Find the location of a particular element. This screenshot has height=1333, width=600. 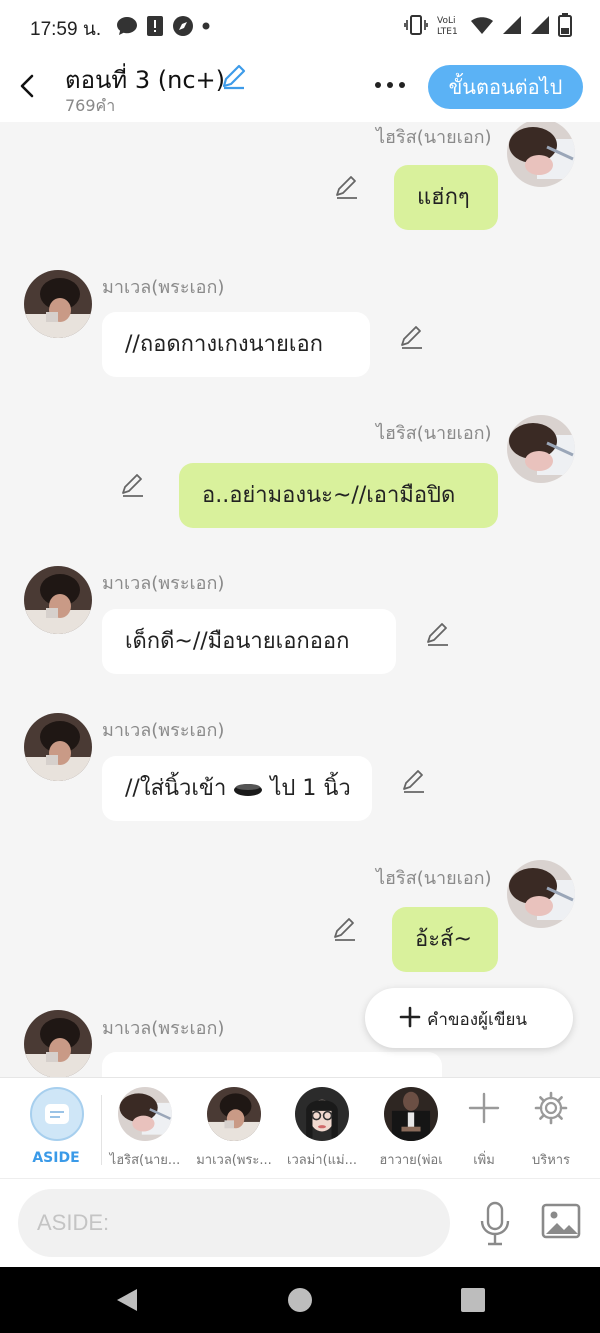

wifi-icon is located at coordinates (482, 25).